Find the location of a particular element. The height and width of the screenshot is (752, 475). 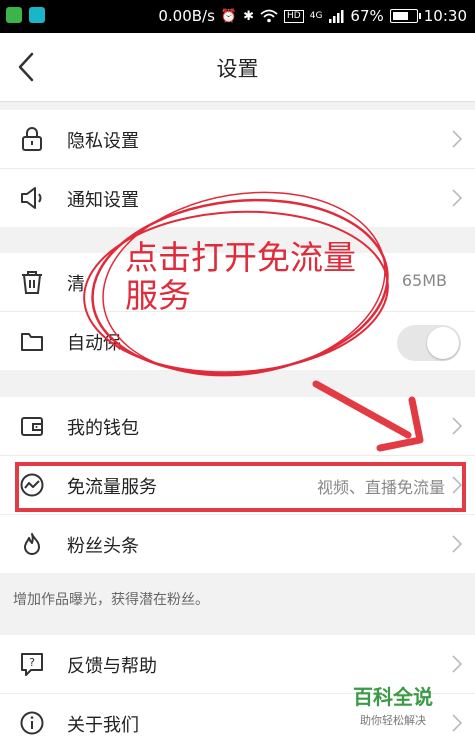

question-icon: ? is located at coordinates (32, 664).